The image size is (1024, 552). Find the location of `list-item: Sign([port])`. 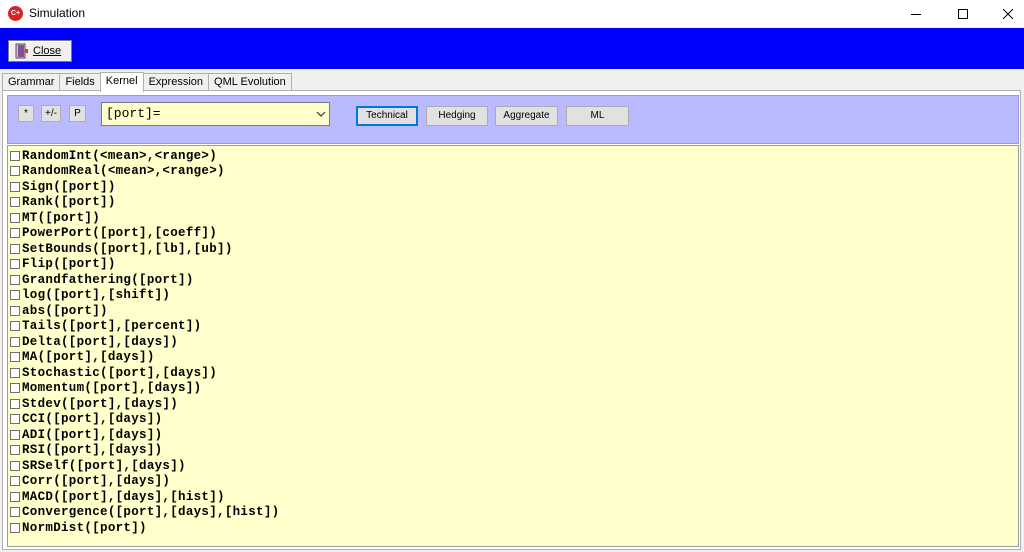

list-item: Sign([port]) is located at coordinates (513, 187).